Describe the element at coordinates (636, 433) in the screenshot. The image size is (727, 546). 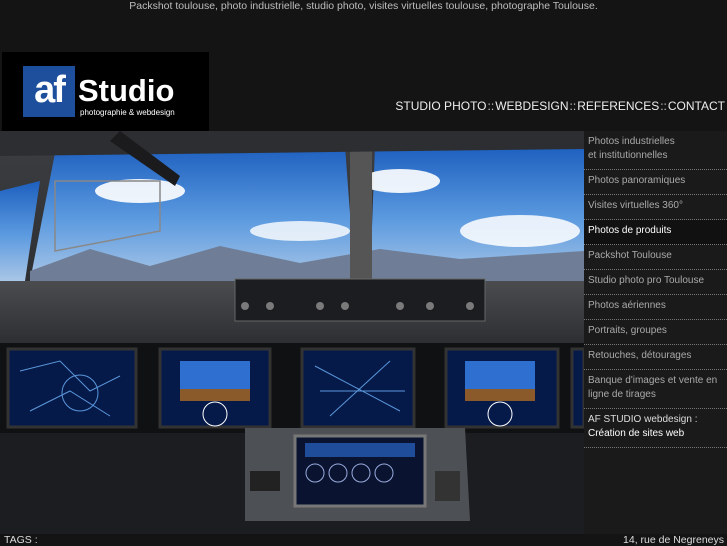
I see `sidebar-item-label-line2: Création de sites web` at that location.